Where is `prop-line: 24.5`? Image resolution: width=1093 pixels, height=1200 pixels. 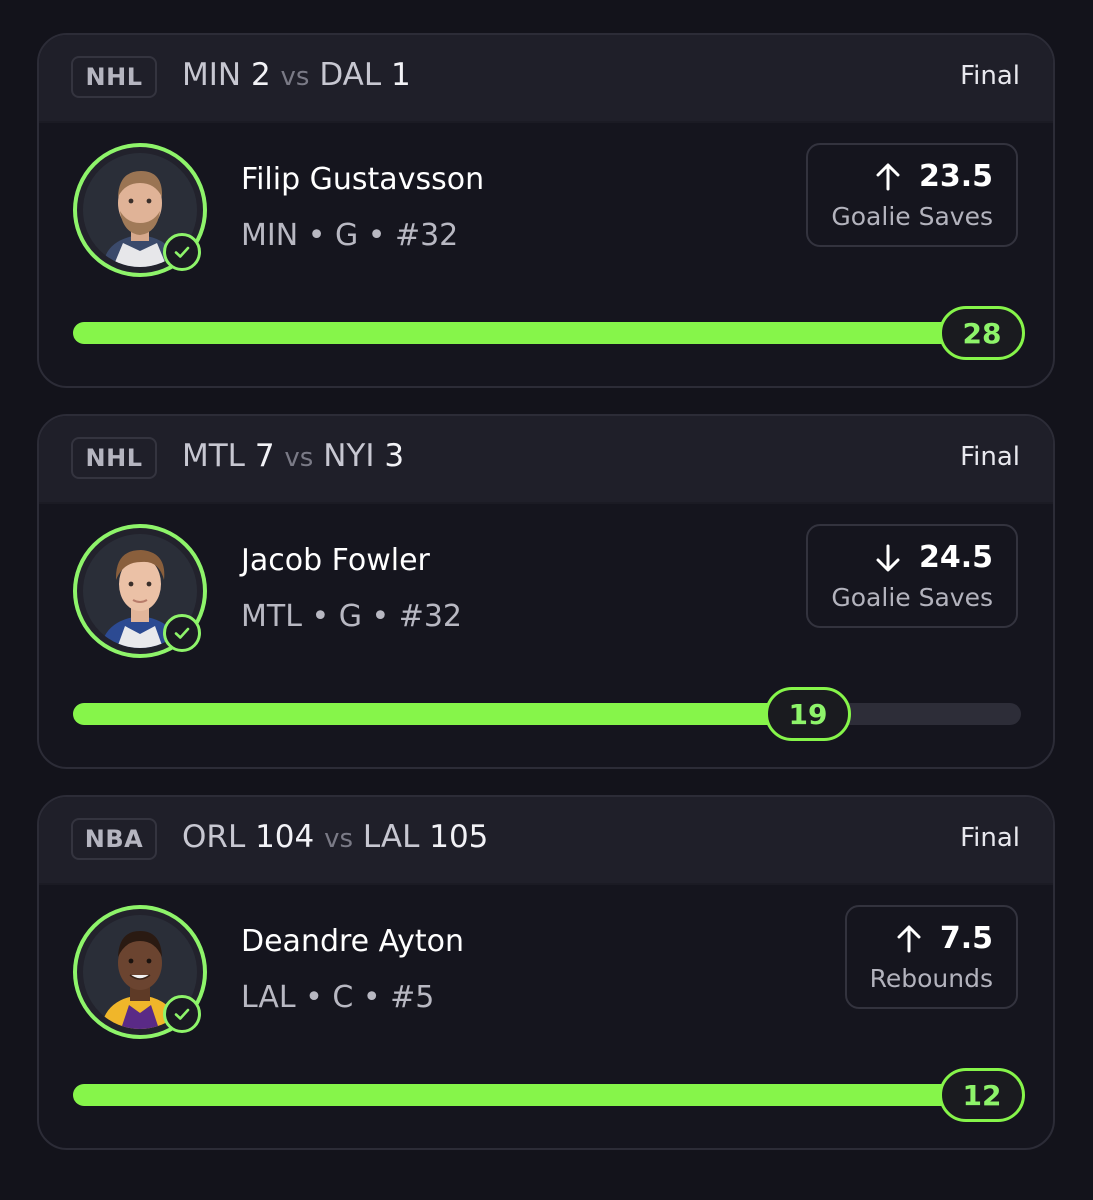
prop-line: 24.5 is located at coordinates (933, 557).